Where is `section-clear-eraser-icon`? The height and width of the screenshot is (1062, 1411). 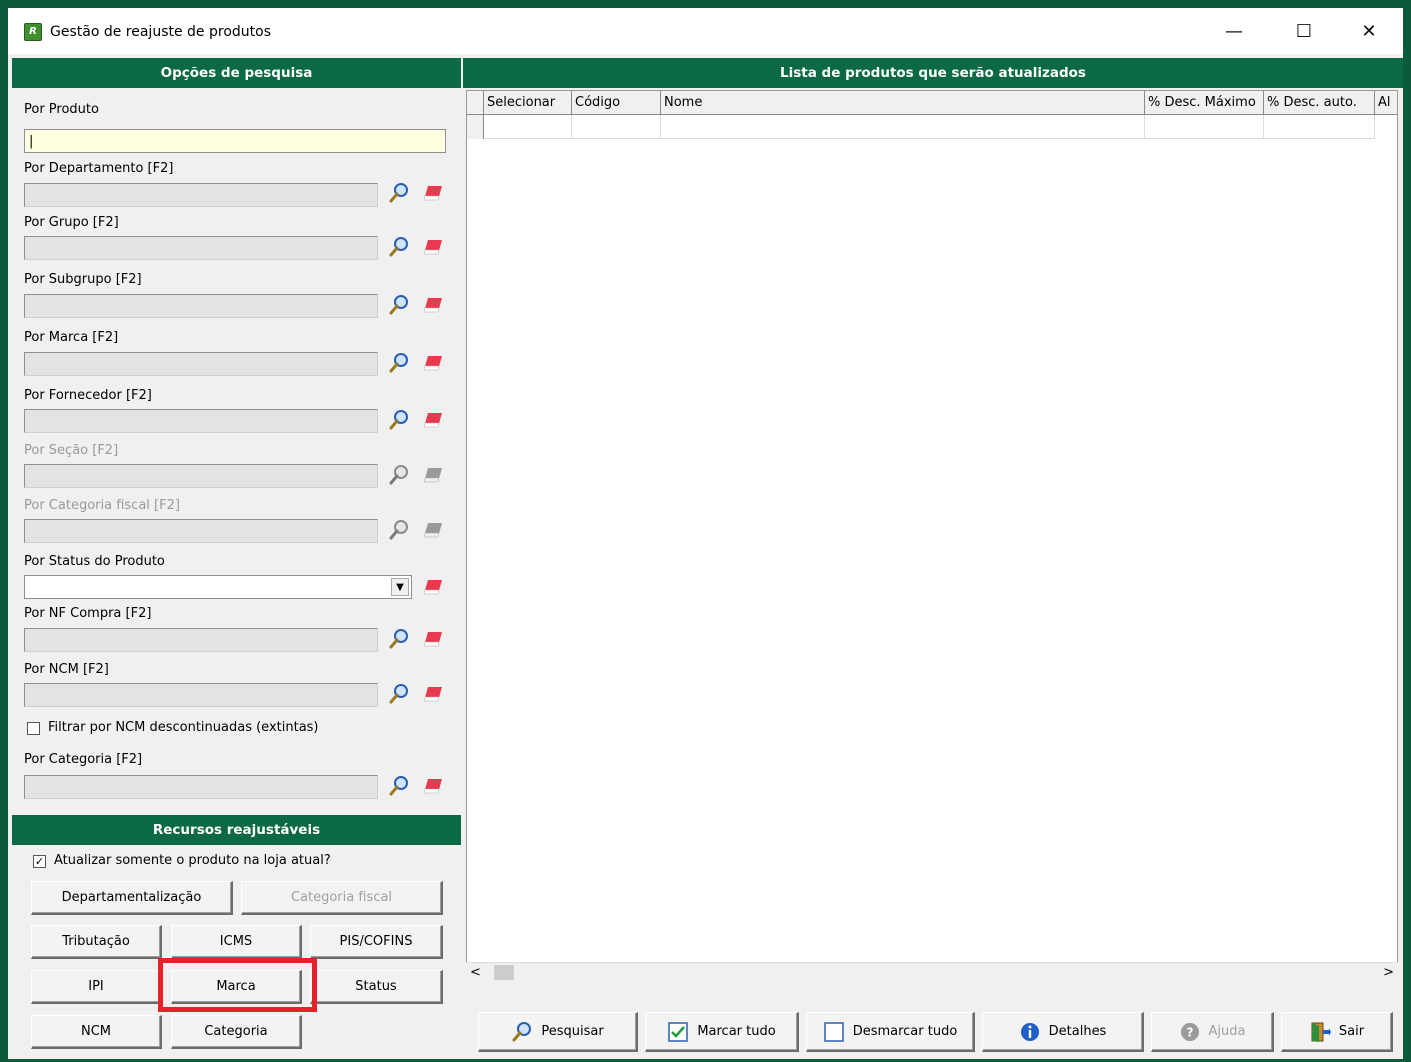
section-clear-eraser-icon is located at coordinates (432, 475).